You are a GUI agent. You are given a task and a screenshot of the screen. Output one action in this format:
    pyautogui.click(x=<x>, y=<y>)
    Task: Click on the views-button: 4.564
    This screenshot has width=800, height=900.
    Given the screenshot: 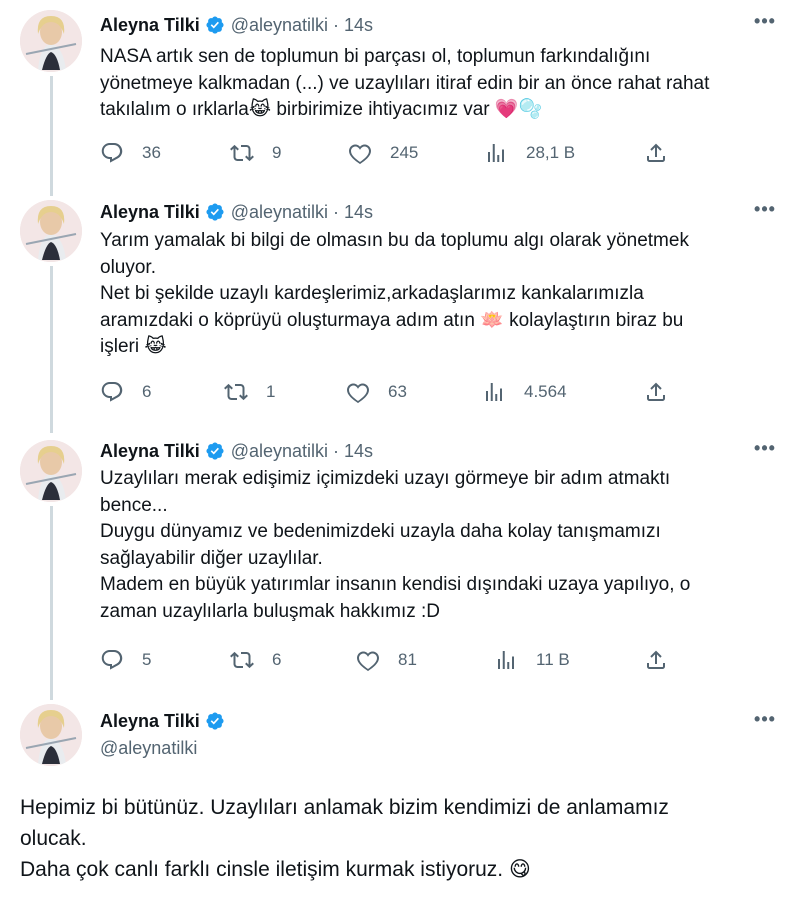 What is the action you would take?
    pyautogui.click(x=524, y=392)
    